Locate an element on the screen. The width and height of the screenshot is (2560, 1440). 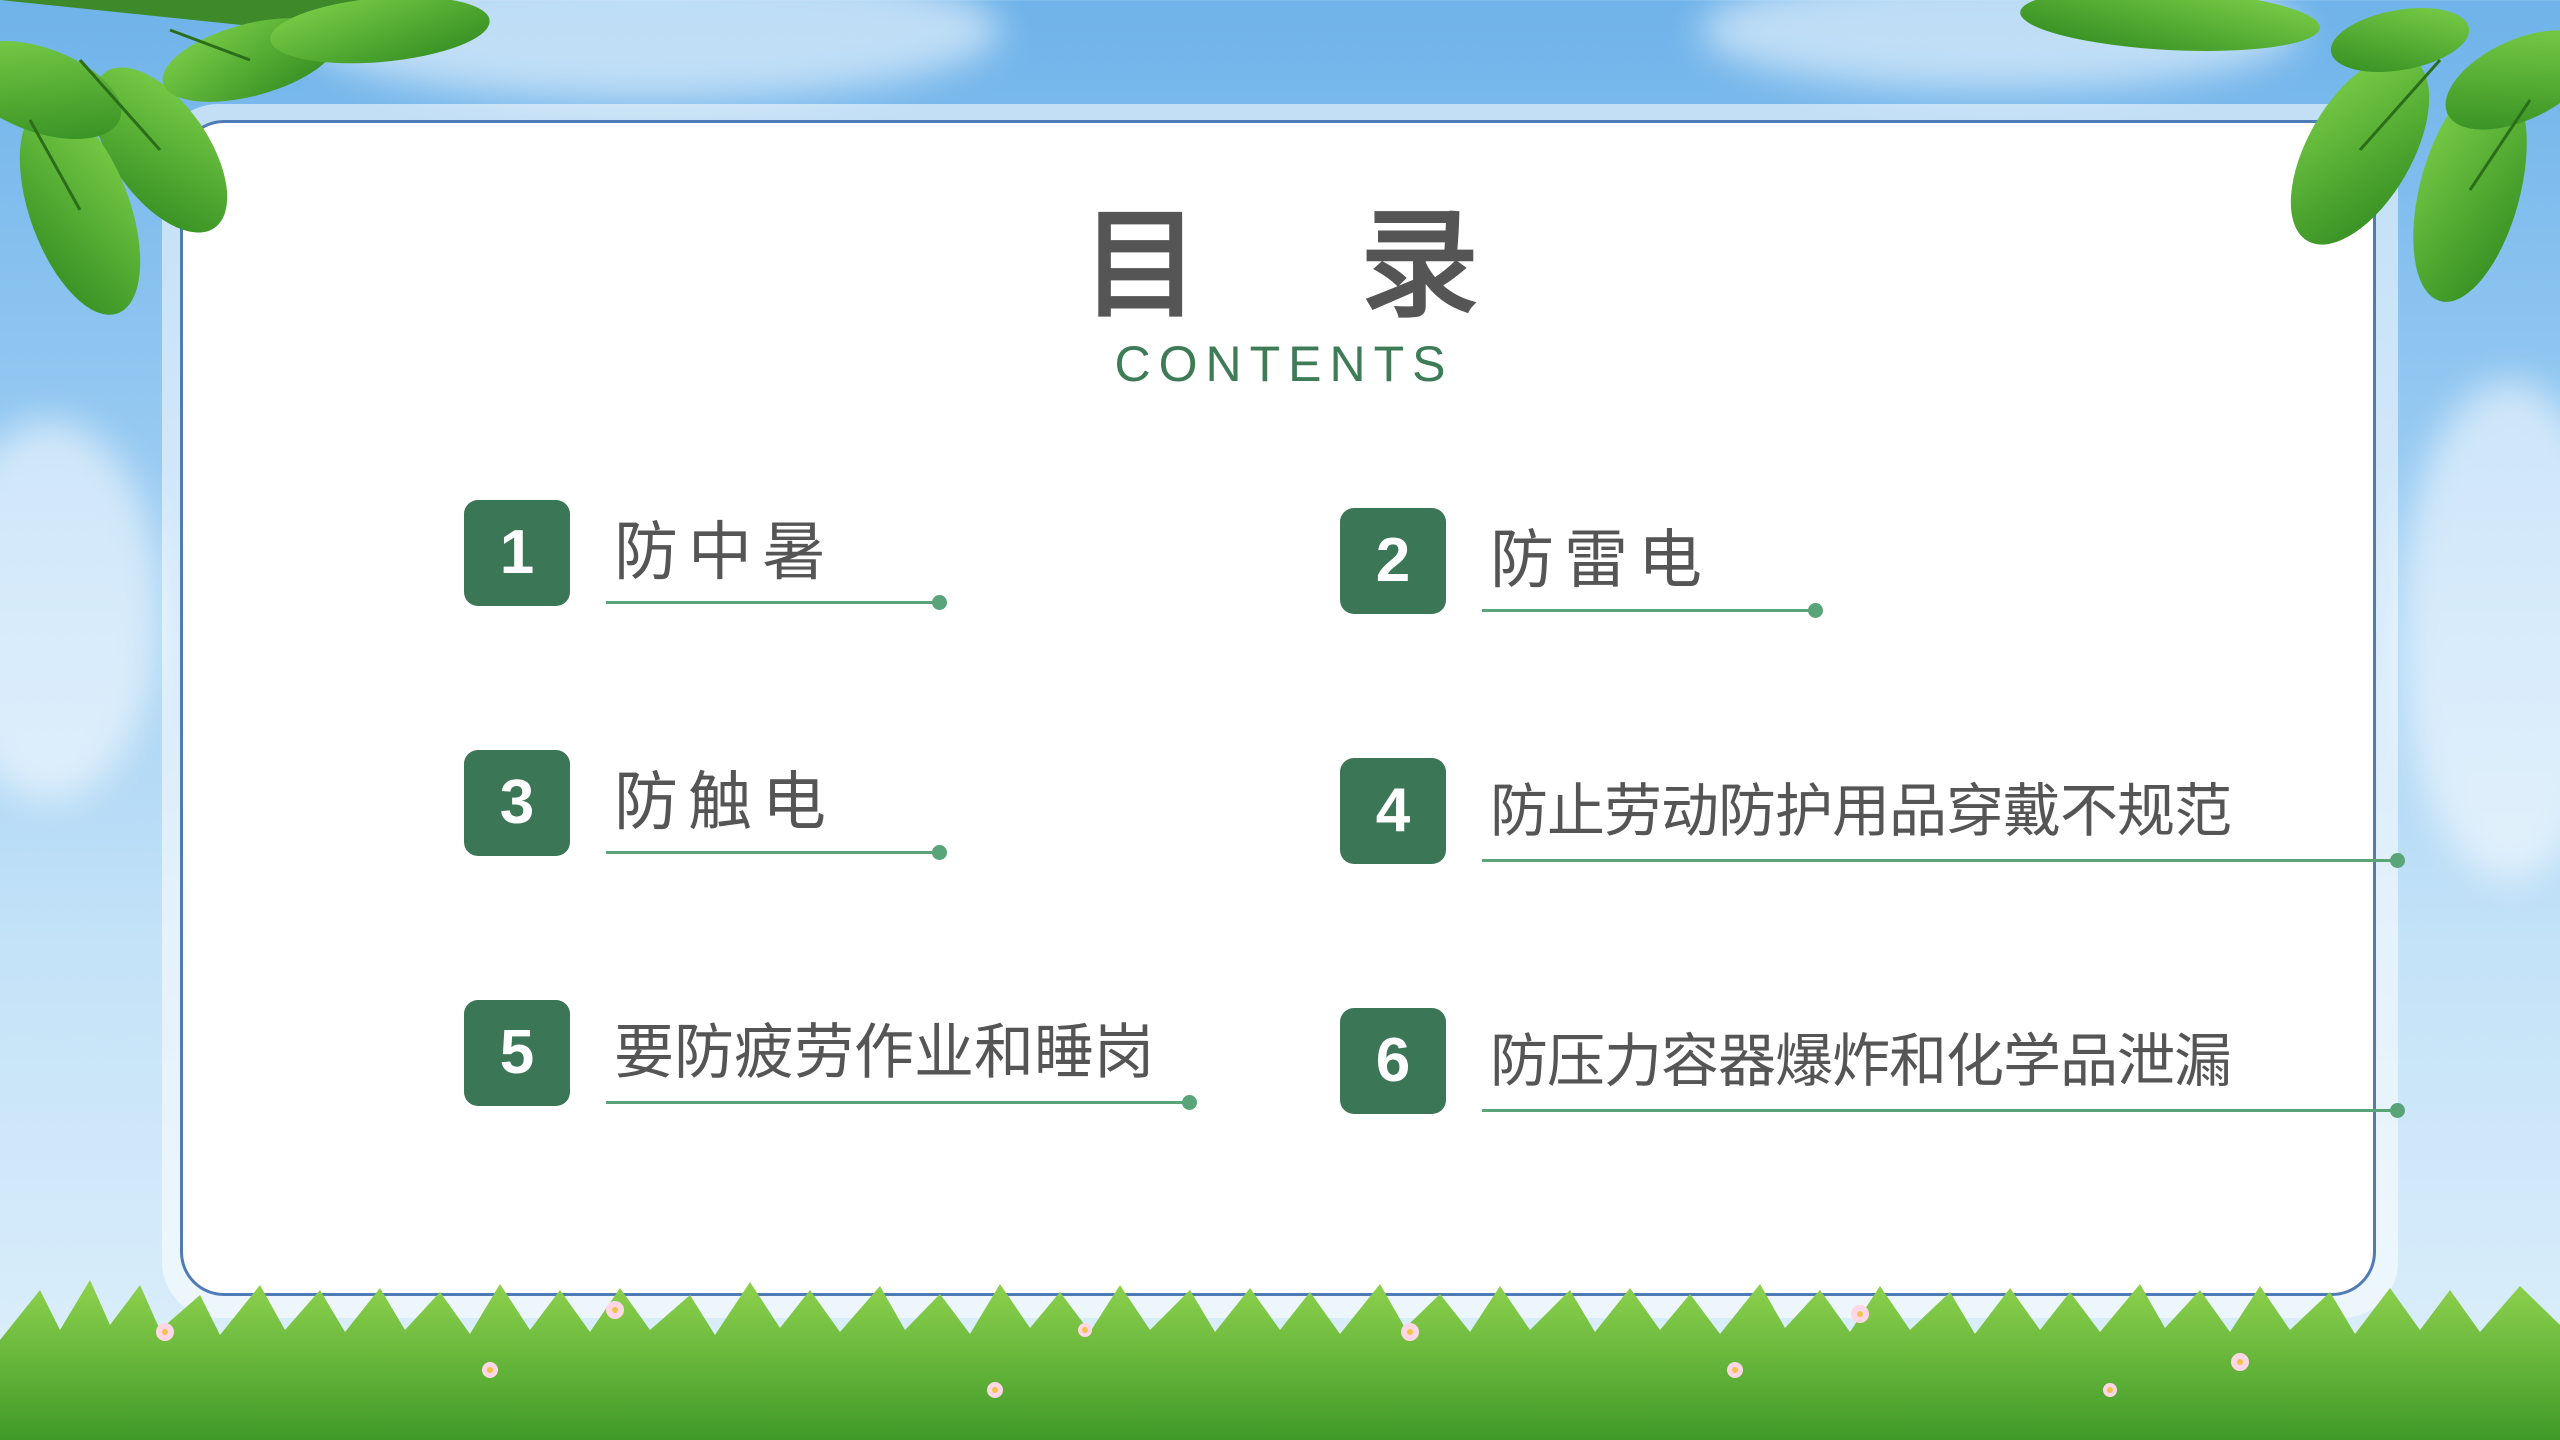
item-number-badge: 2 is located at coordinates (1393, 561).